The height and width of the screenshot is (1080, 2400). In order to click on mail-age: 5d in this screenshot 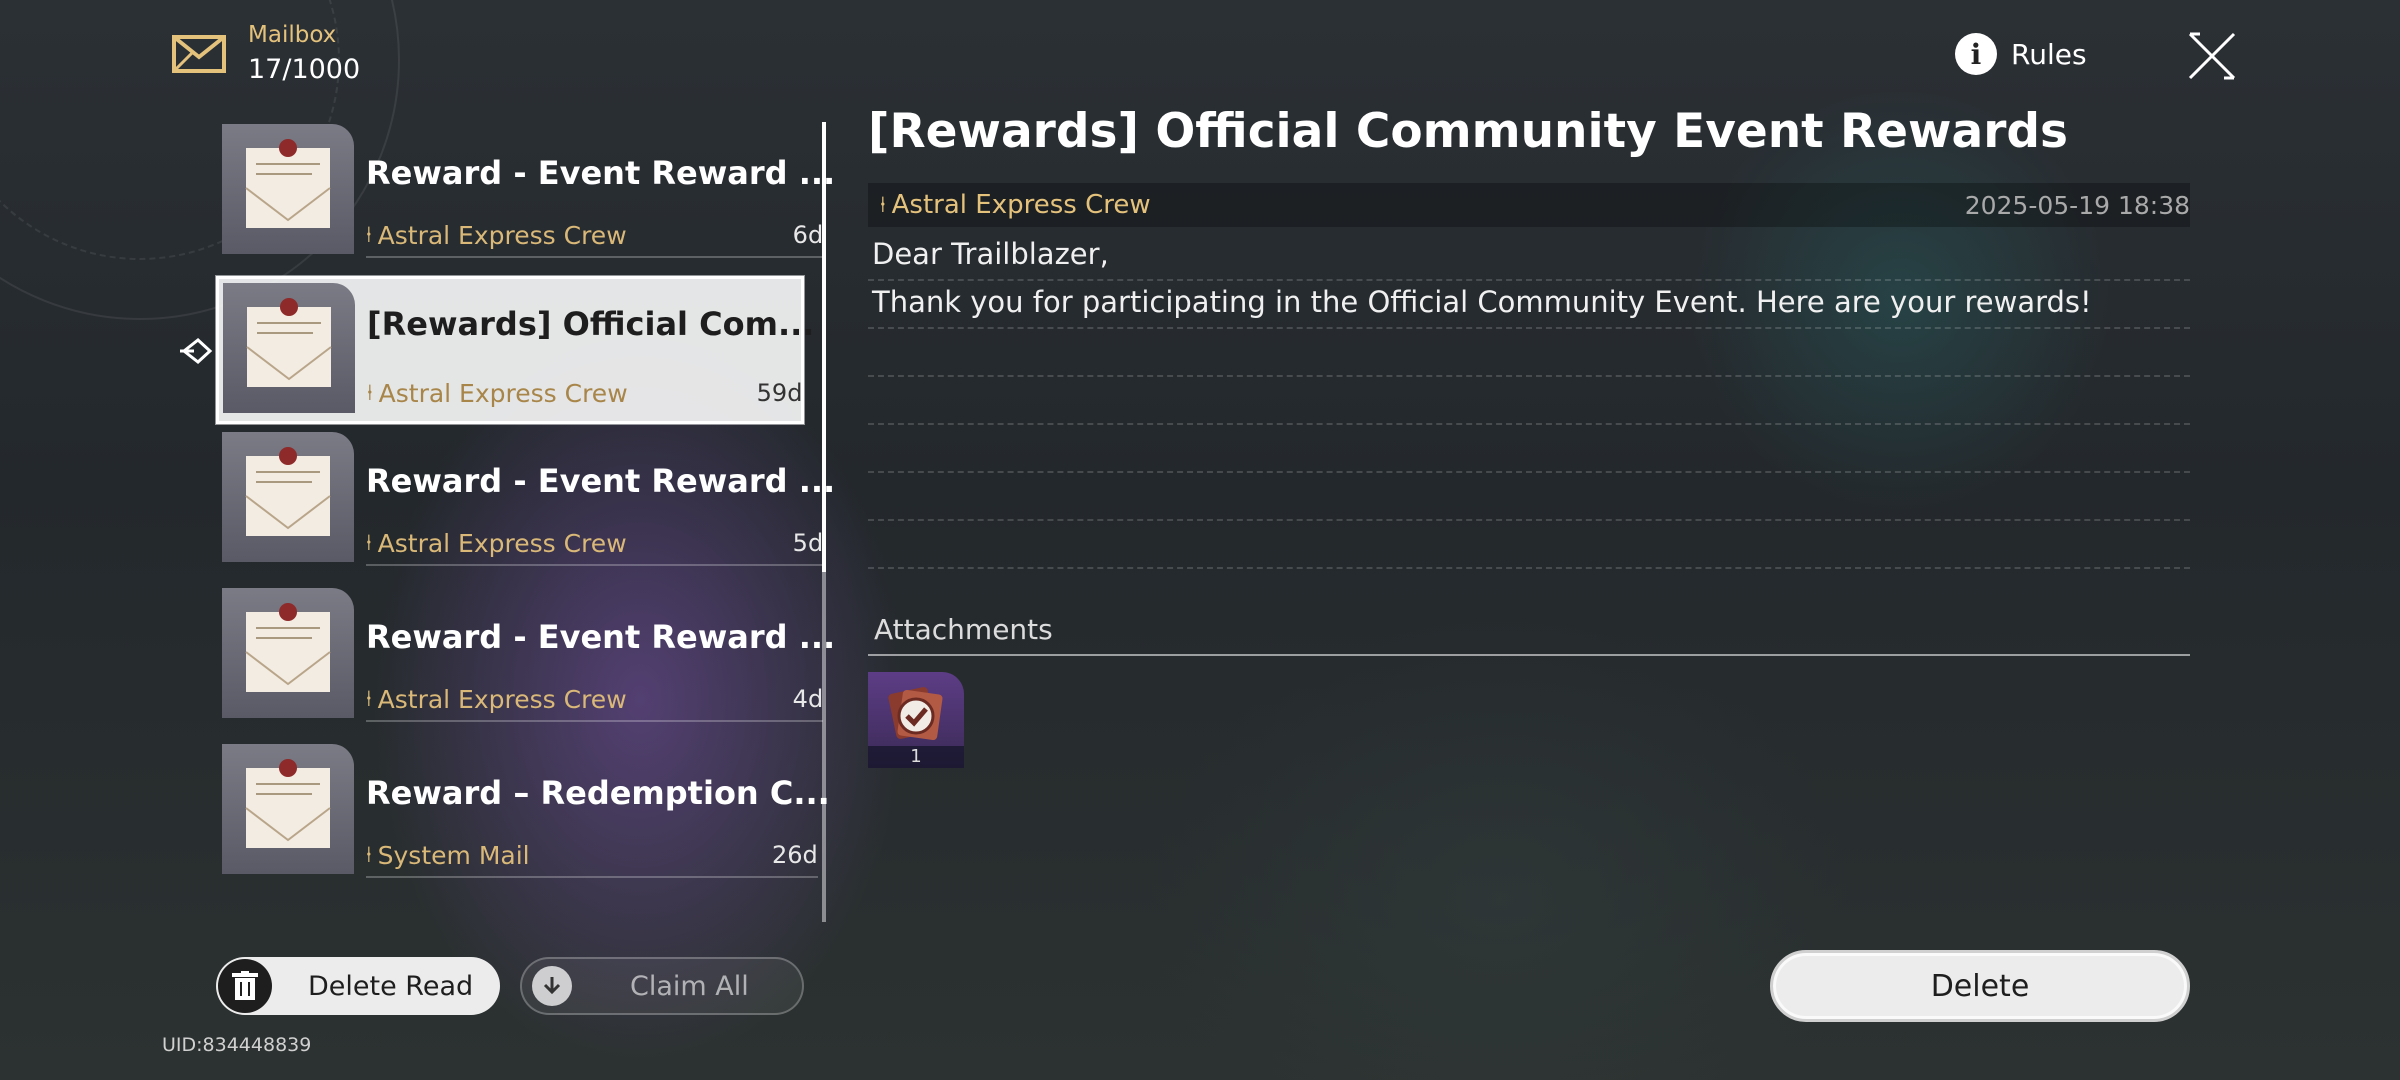, I will do `click(808, 543)`.